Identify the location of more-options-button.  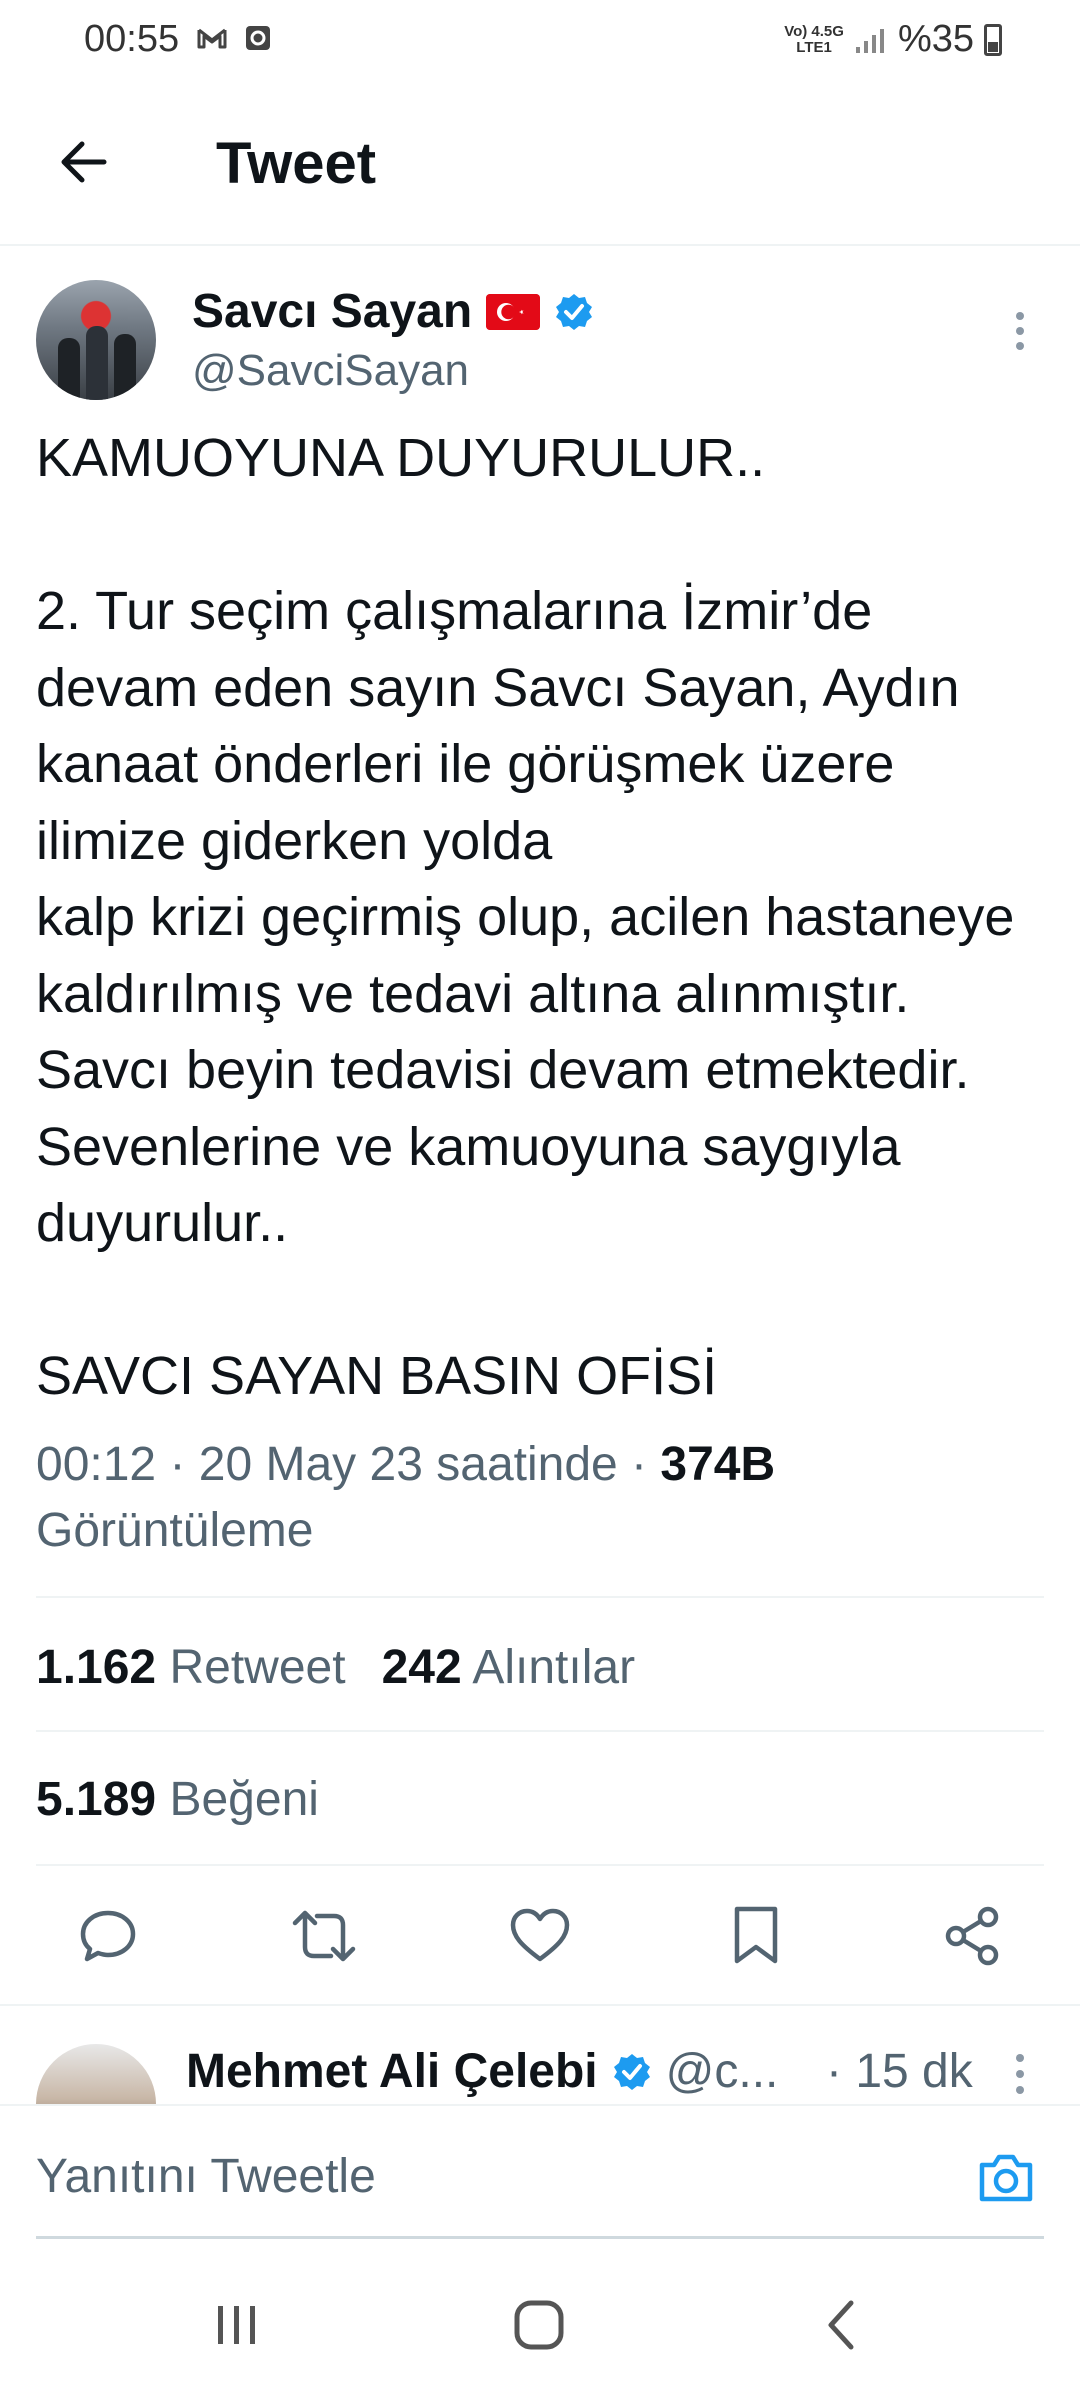
(1020, 331).